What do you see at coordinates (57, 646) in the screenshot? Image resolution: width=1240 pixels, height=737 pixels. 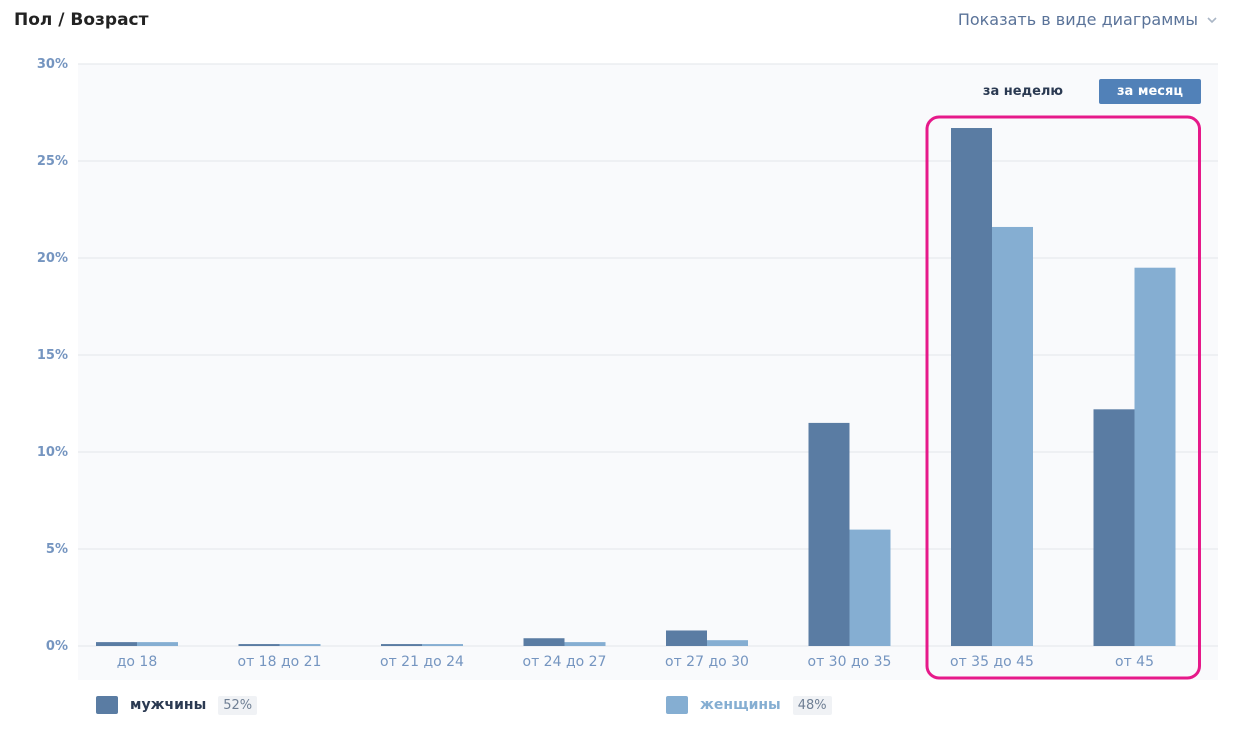 I see `y-tick-label: 0%` at bounding box center [57, 646].